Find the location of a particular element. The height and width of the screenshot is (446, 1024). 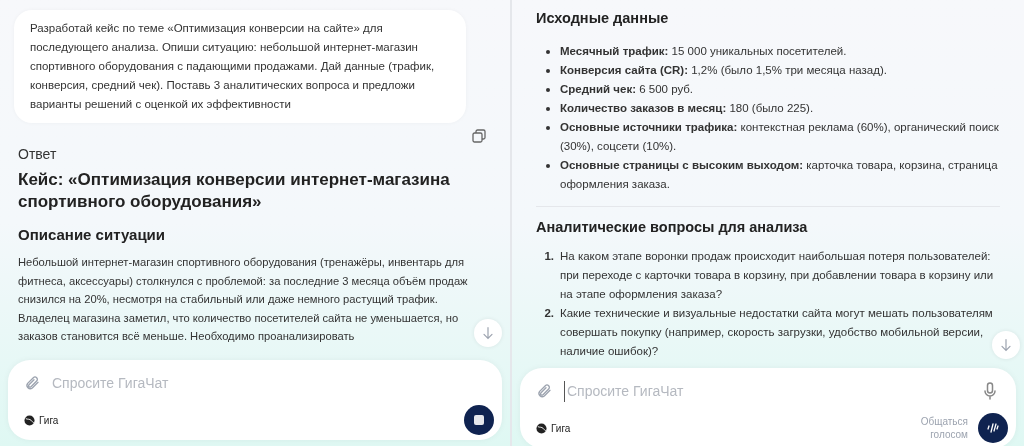

data-item: Месячный трафик: 15 000 уникальных посетителей. is located at coordinates (704, 51).